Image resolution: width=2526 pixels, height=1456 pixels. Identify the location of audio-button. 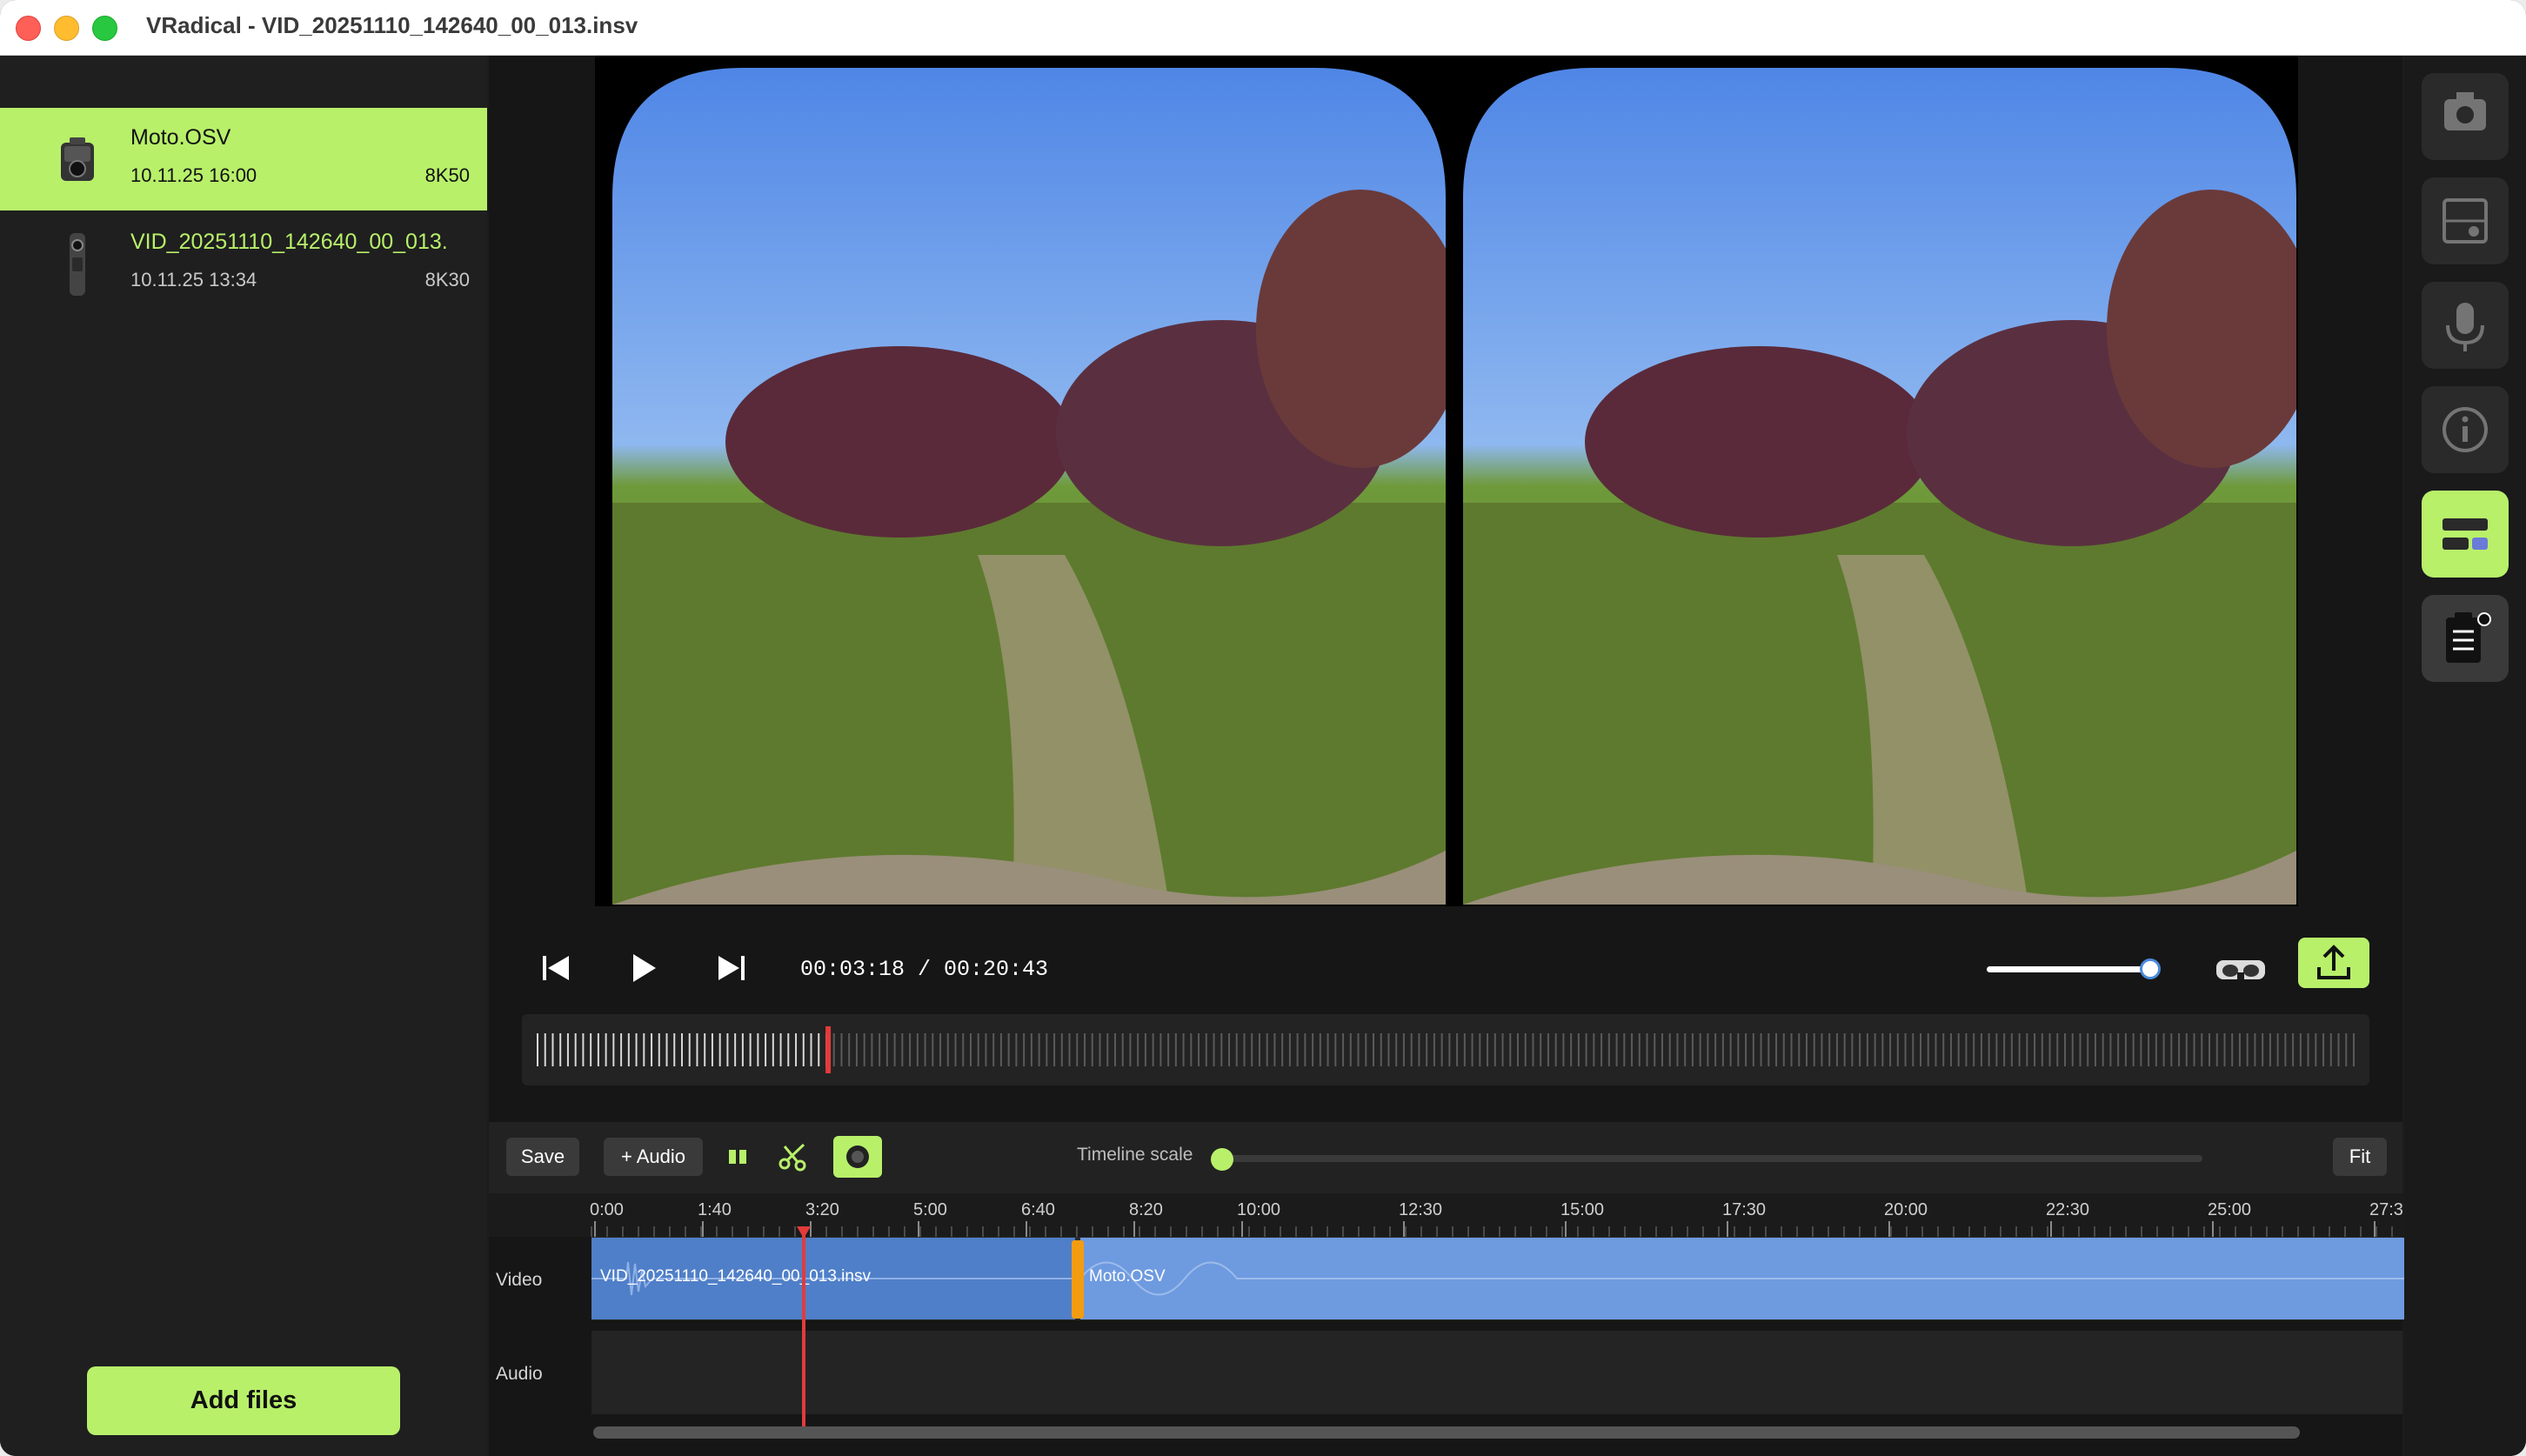
(2465, 325).